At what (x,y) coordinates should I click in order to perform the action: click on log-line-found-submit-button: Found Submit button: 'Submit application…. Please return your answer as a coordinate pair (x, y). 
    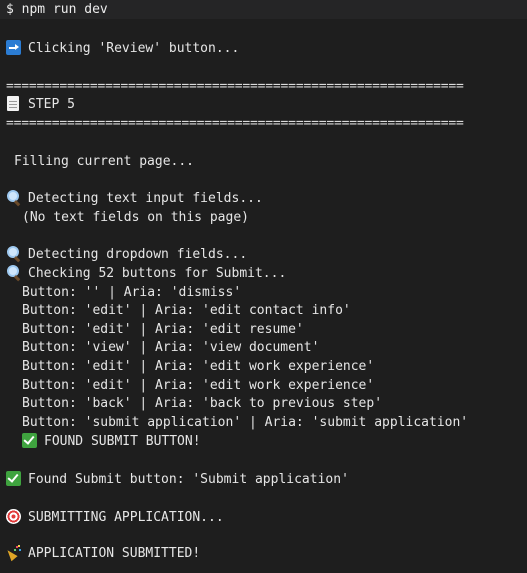
    Looking at the image, I should click on (177, 480).